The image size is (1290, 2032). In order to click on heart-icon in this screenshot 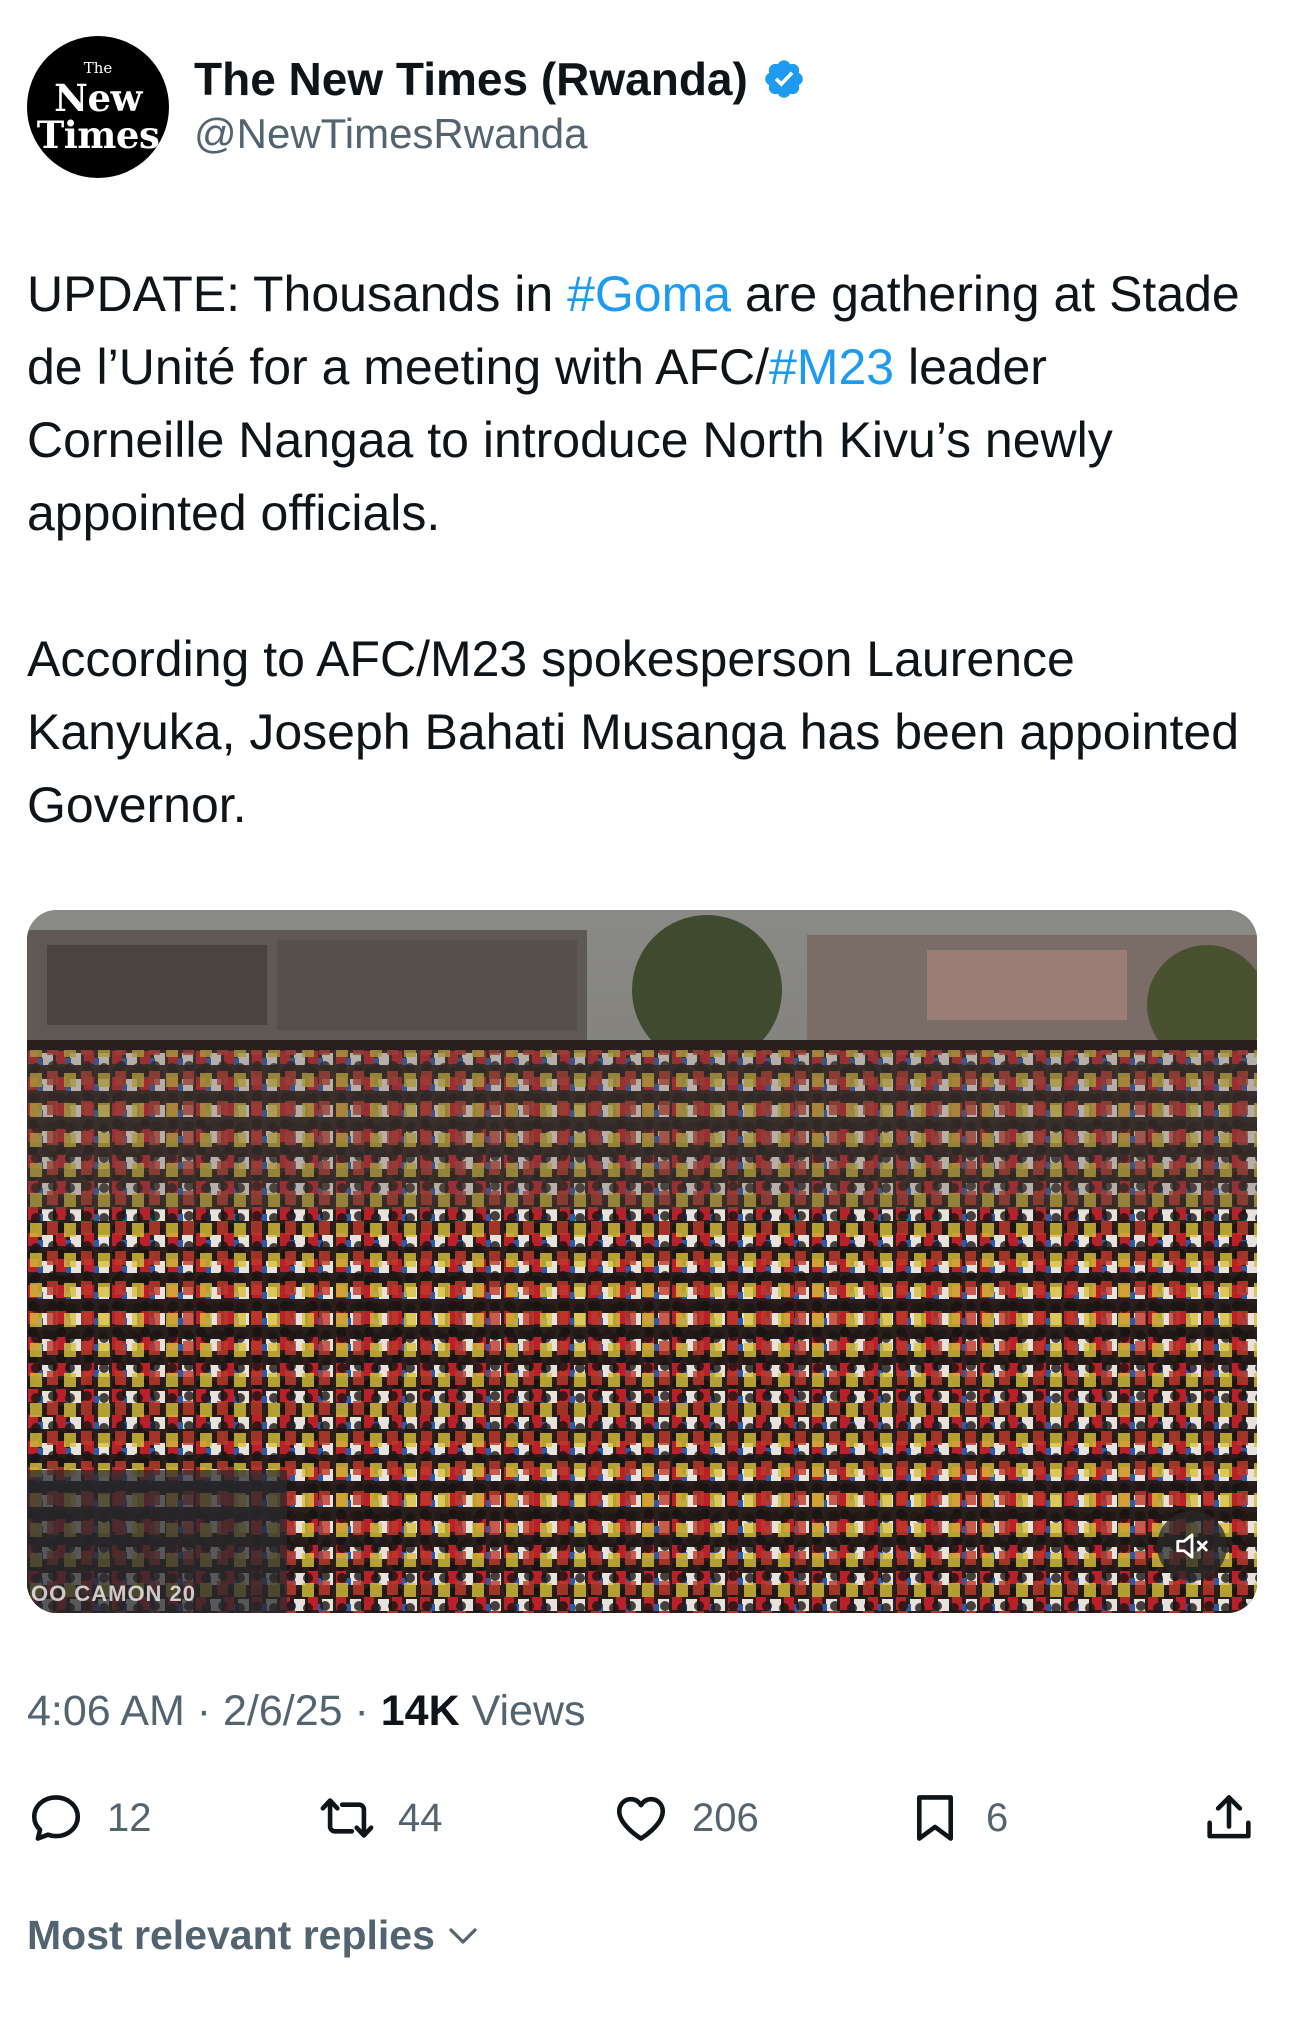, I will do `click(641, 1818)`.